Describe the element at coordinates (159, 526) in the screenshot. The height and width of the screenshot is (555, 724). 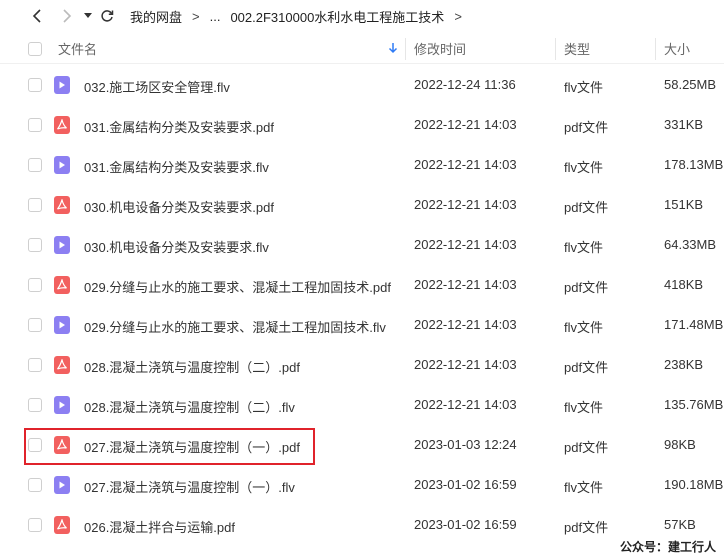
I see `file-name: 026.混凝土拌合与运输.pdf` at that location.